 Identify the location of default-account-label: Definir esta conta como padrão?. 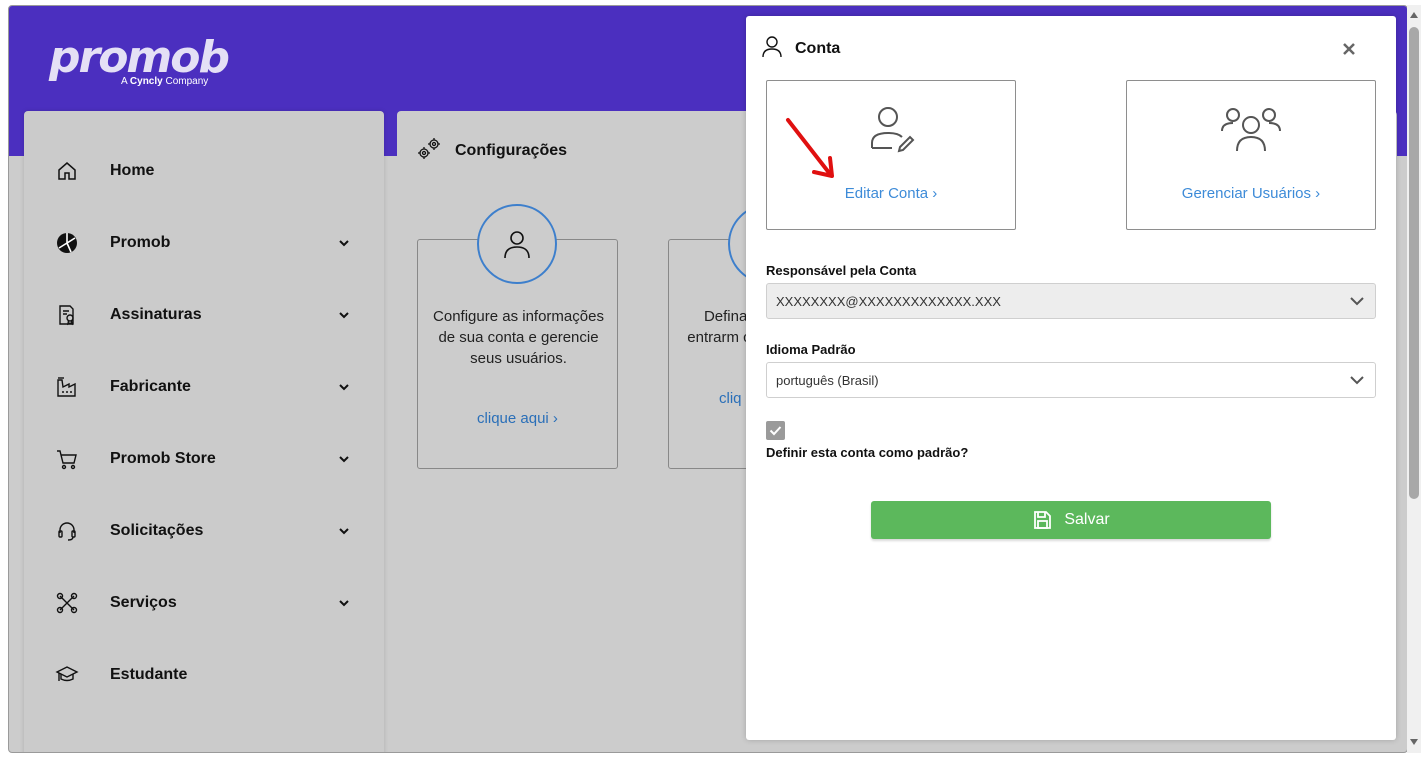
(867, 452).